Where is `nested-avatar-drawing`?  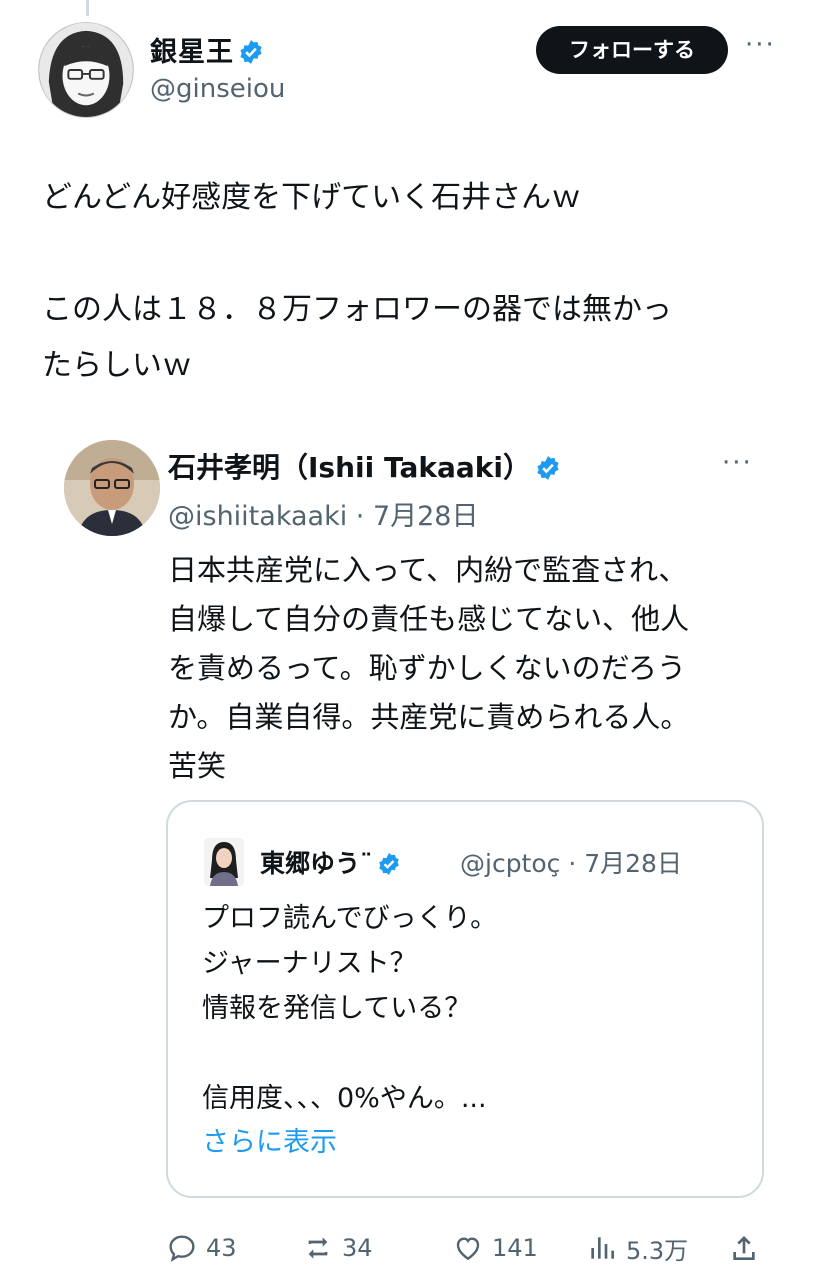
nested-avatar-drawing is located at coordinates (224, 862).